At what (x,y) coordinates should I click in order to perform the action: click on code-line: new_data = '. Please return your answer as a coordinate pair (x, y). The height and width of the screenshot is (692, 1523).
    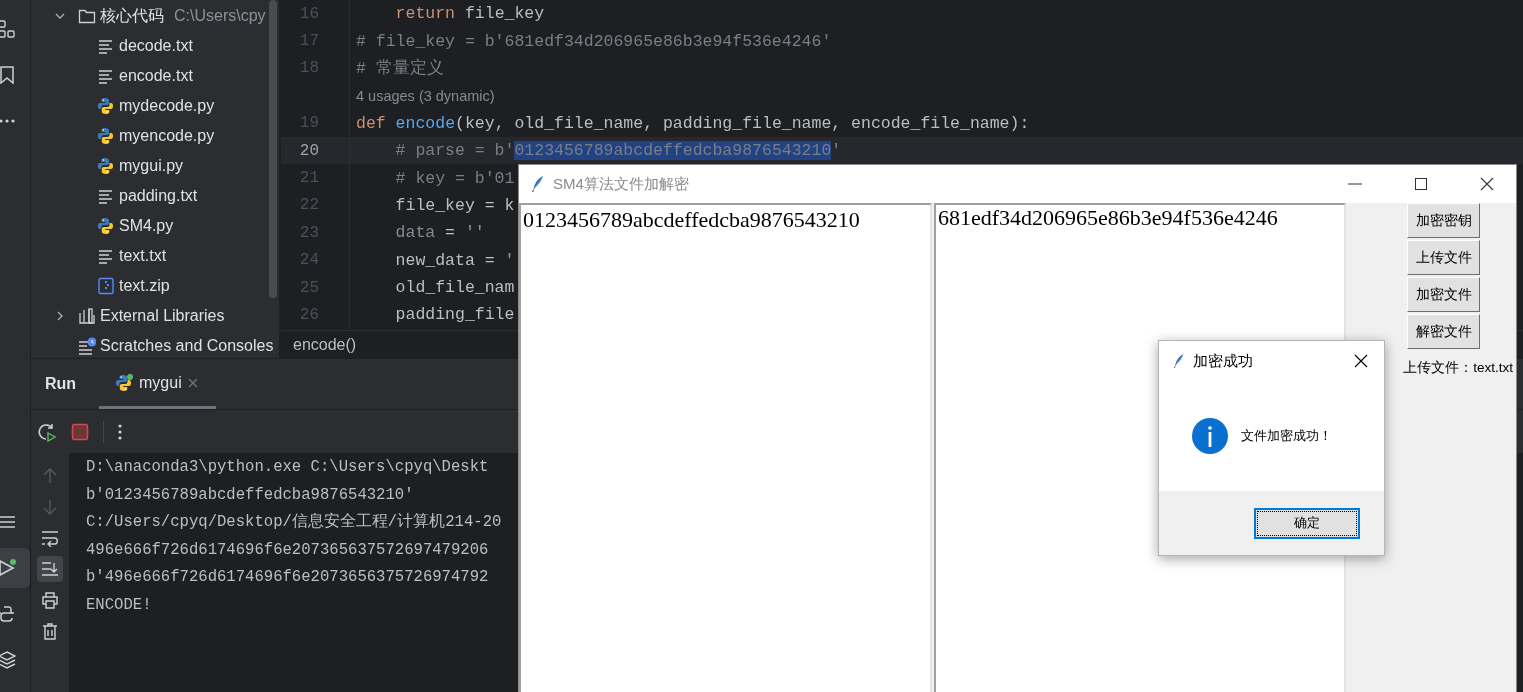
    Looking at the image, I should click on (454, 260).